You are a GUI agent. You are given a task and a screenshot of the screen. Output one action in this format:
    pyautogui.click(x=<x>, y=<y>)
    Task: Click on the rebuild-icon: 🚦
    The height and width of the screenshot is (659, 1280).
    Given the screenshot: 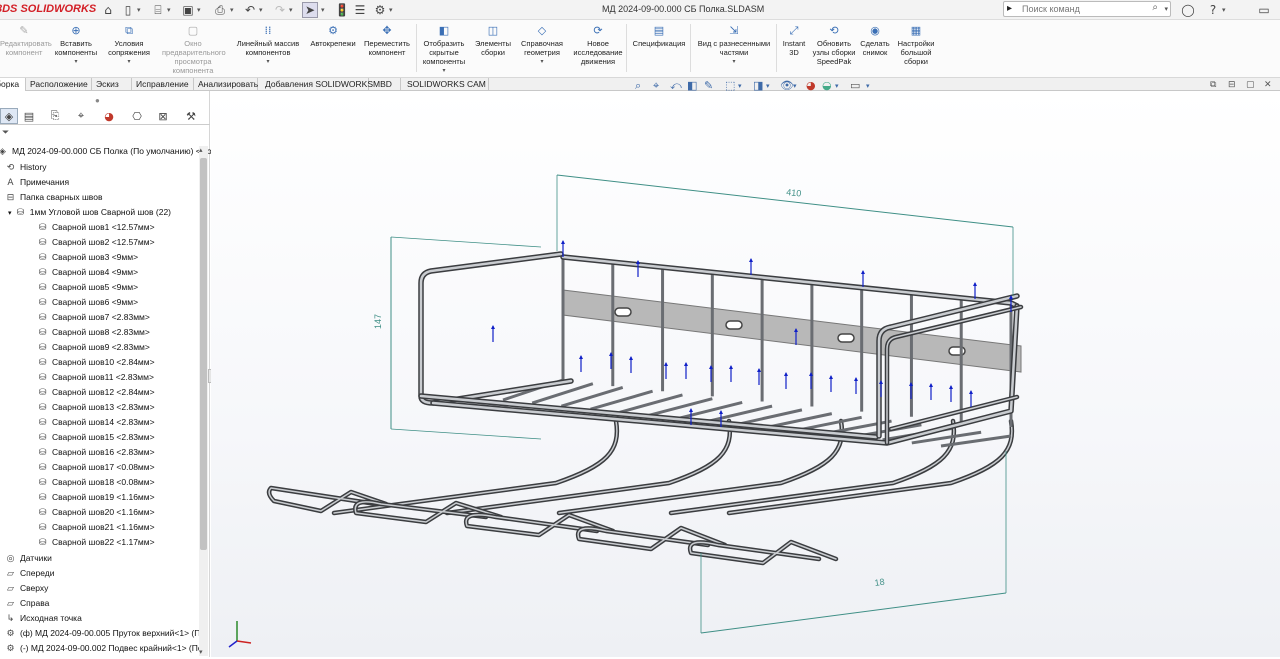 What is the action you would take?
    pyautogui.click(x=342, y=10)
    